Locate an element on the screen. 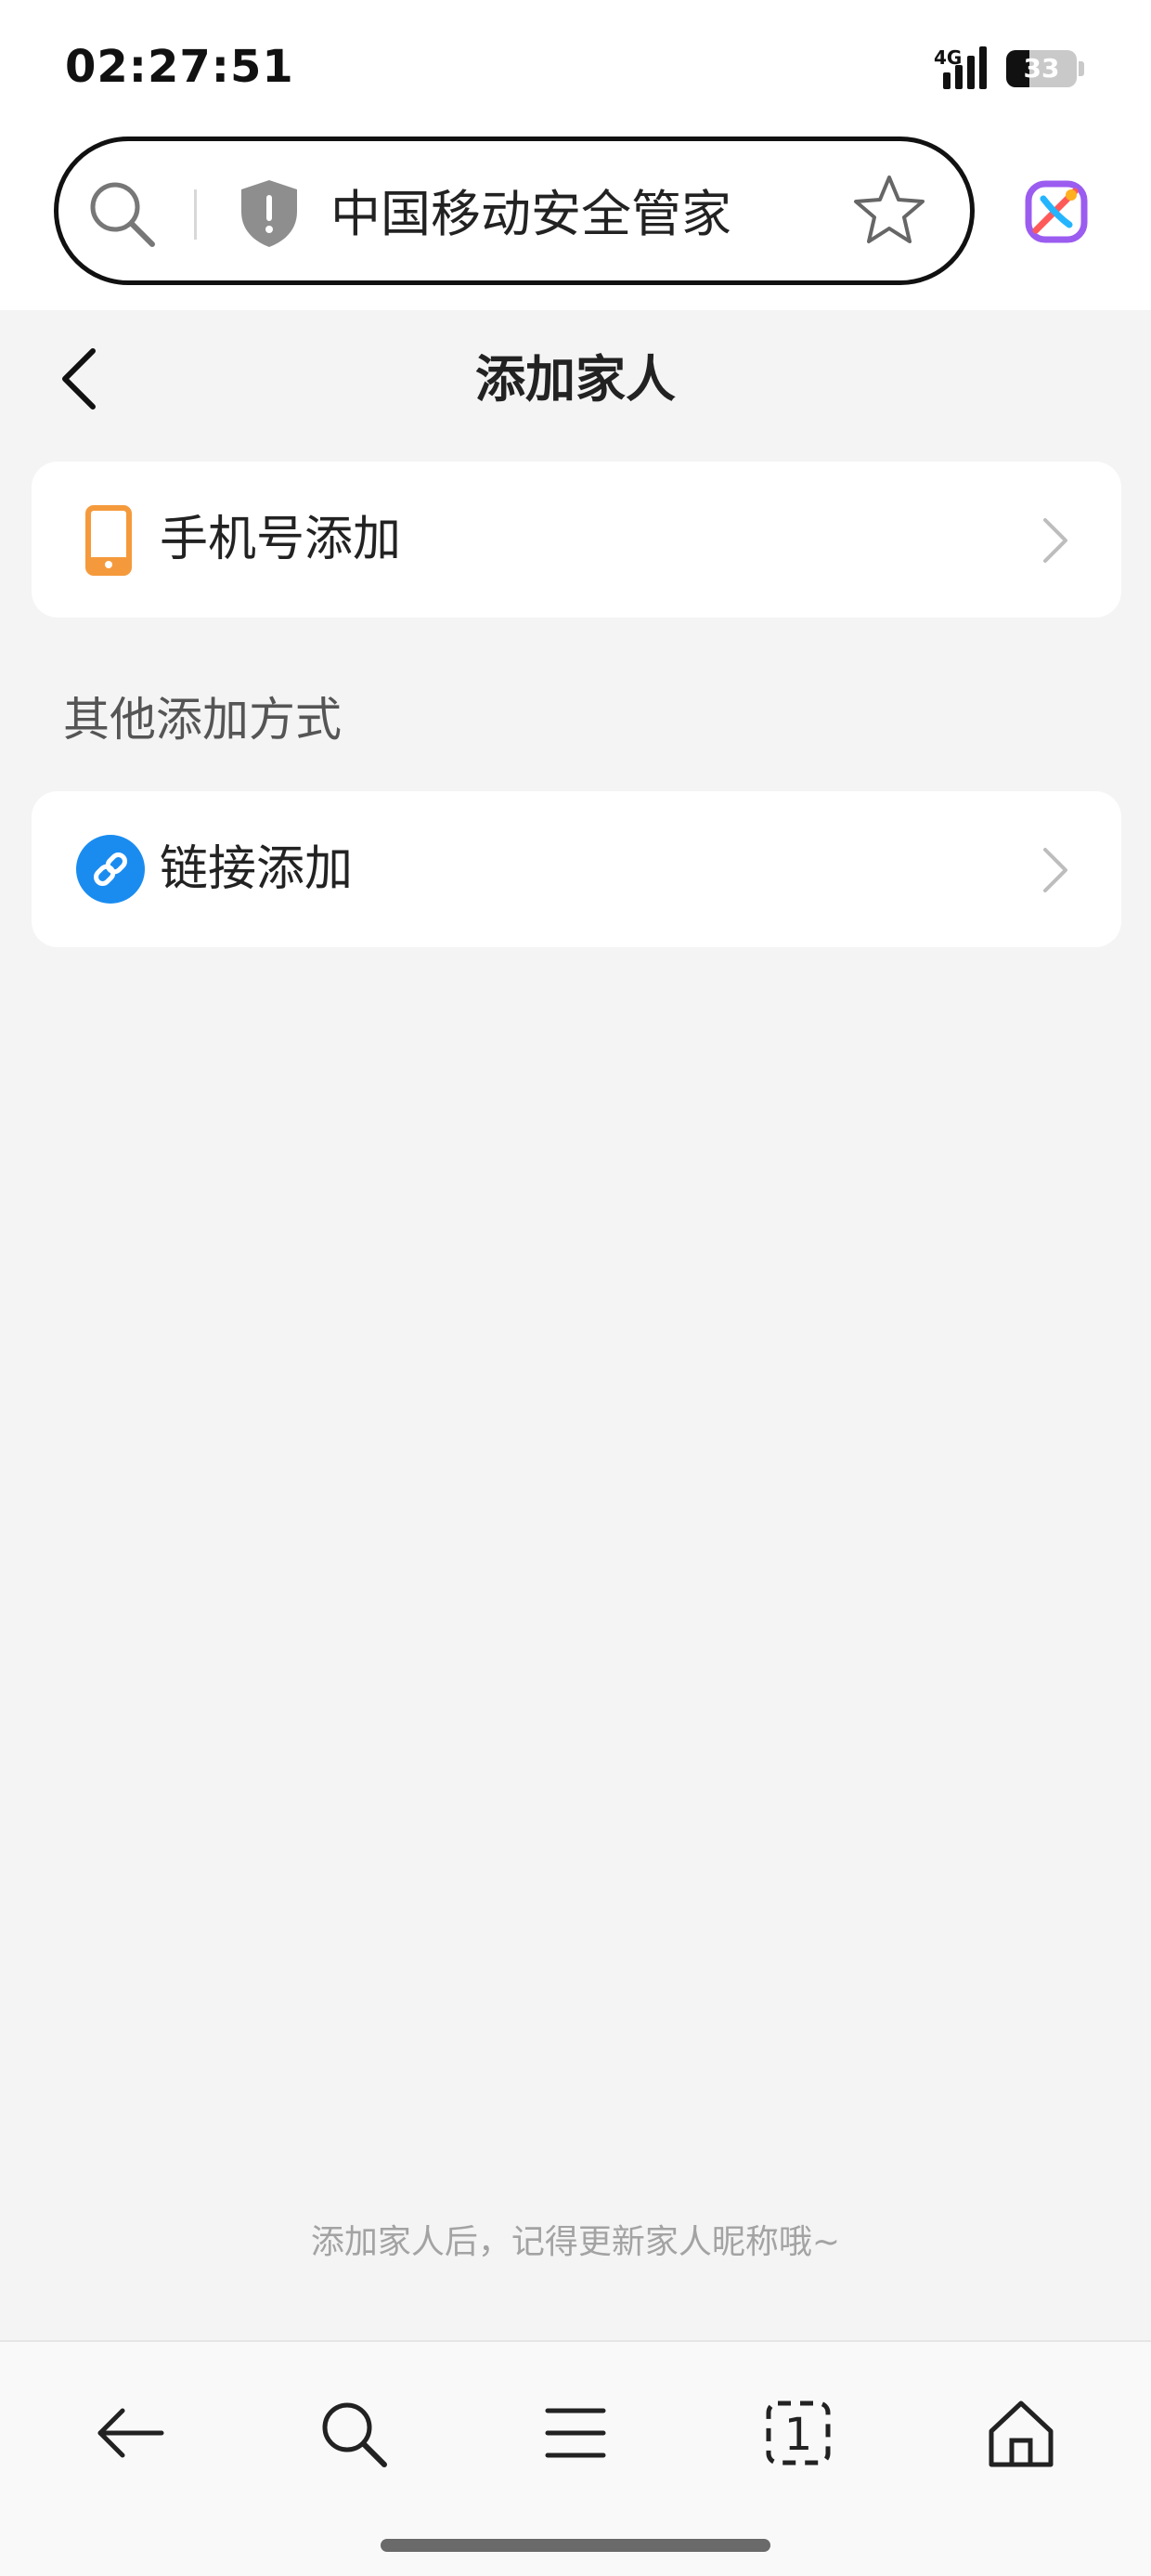 Image resolution: width=1151 pixels, height=2576 pixels. link-add-label: 链接添加 is located at coordinates (257, 869).